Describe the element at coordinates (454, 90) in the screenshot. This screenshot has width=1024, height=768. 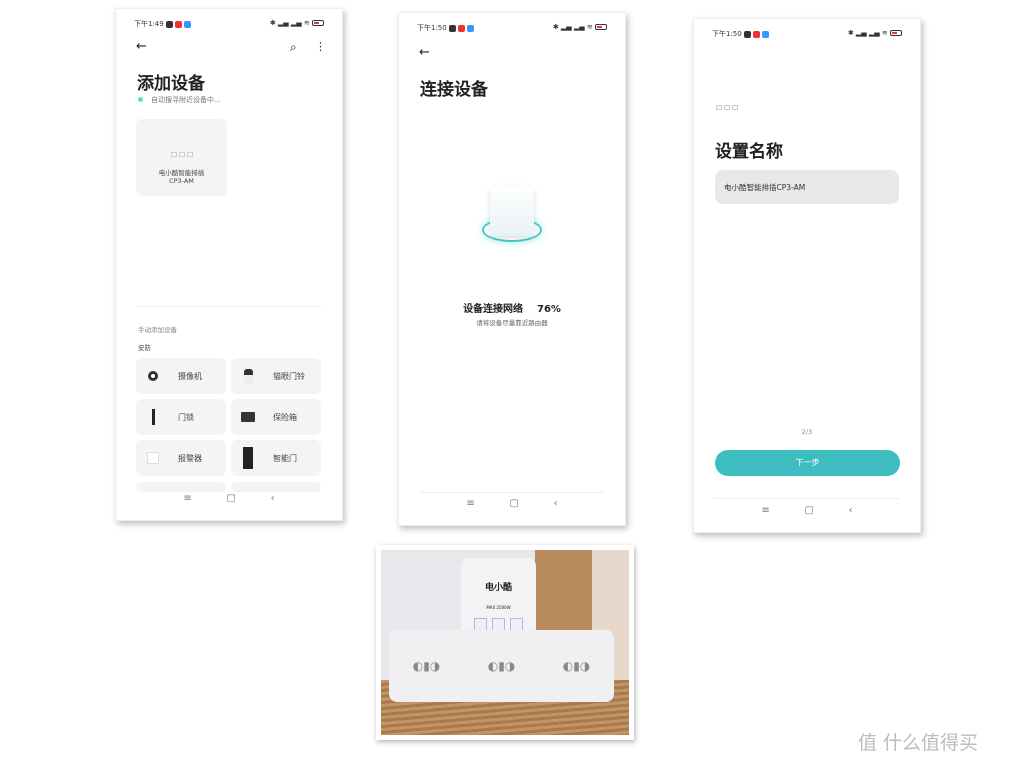
I see `page-title: 连接设备` at that location.